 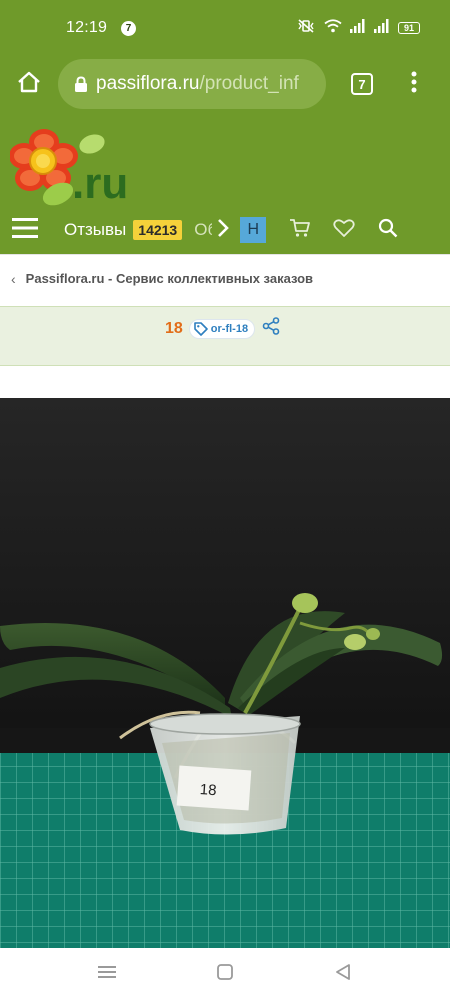 What do you see at coordinates (253, 230) in the screenshot?
I see `nav-h-badge: Н` at bounding box center [253, 230].